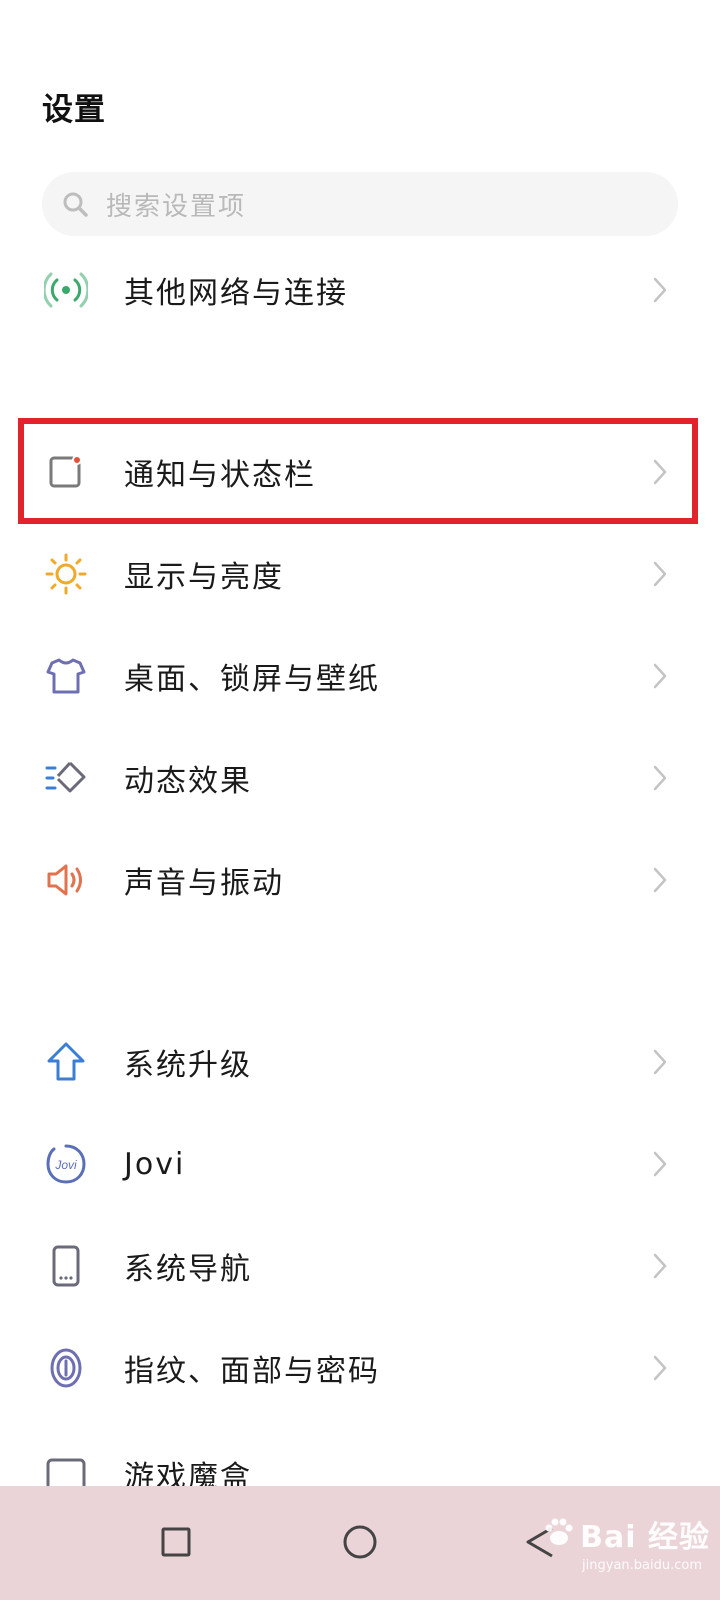 The image size is (720, 1600). Describe the element at coordinates (360, 1463) in the screenshot. I see `settings-item-game: 游戏魔盒` at that location.